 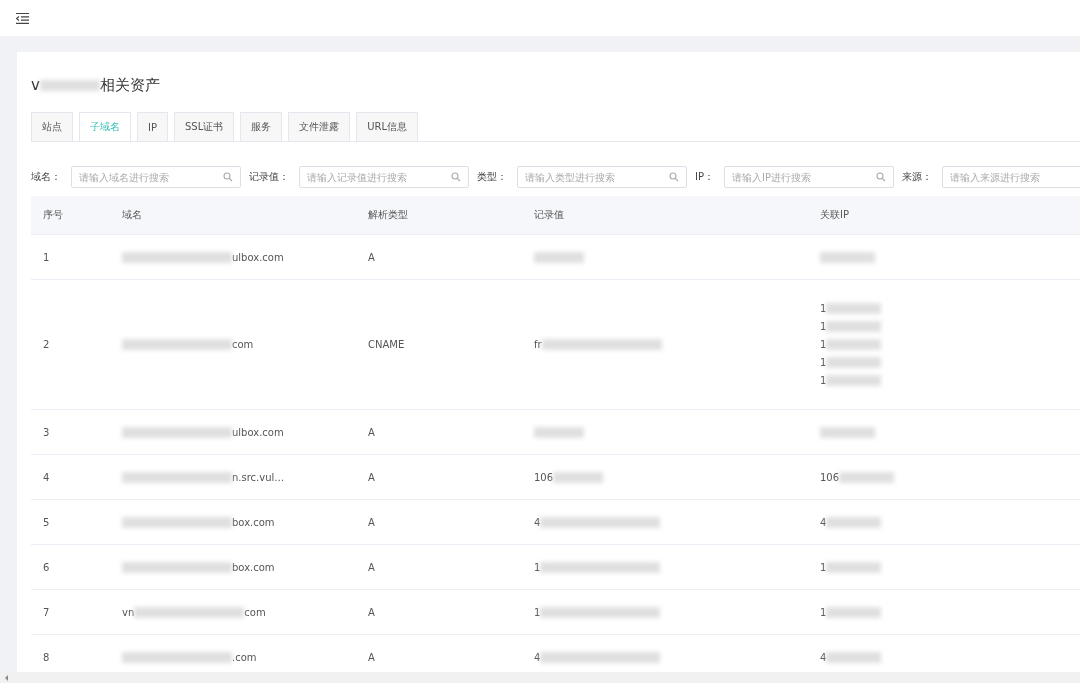 What do you see at coordinates (52, 126) in the screenshot?
I see `tab: 站点` at bounding box center [52, 126].